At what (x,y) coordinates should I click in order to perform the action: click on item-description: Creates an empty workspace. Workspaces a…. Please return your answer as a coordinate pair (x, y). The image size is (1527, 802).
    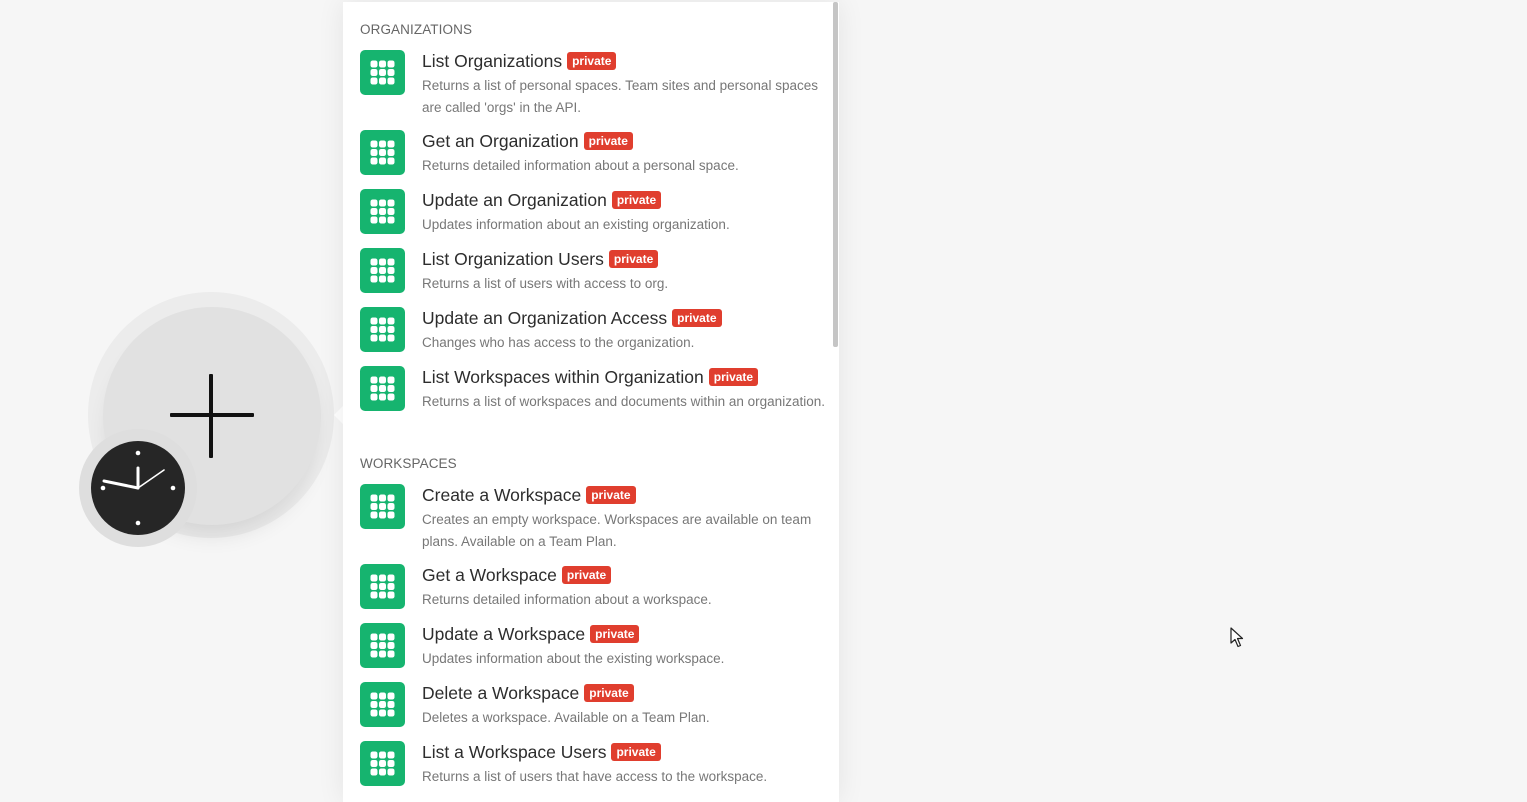
    Looking at the image, I should click on (617, 530).